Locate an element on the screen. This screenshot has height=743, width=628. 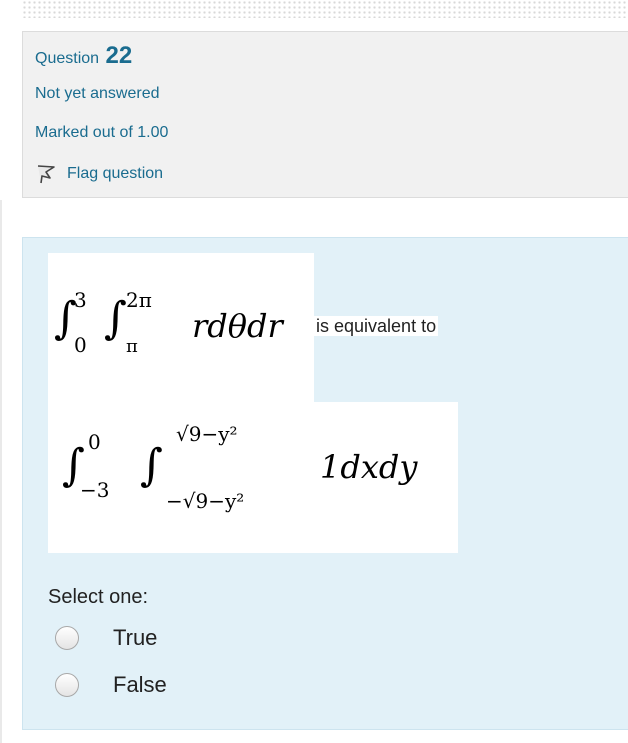
question-number-value: 22 is located at coordinates (119, 55).